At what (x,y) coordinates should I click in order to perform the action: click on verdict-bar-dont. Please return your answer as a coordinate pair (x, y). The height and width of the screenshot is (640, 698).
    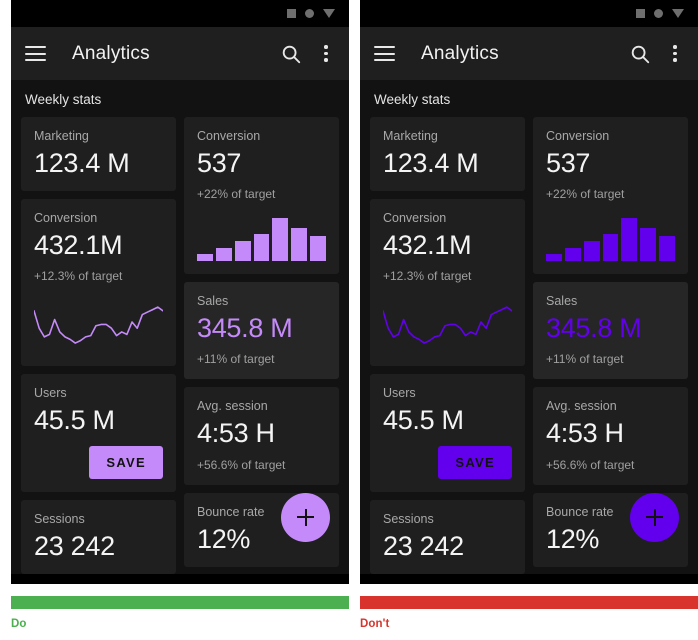
    Looking at the image, I should click on (529, 602).